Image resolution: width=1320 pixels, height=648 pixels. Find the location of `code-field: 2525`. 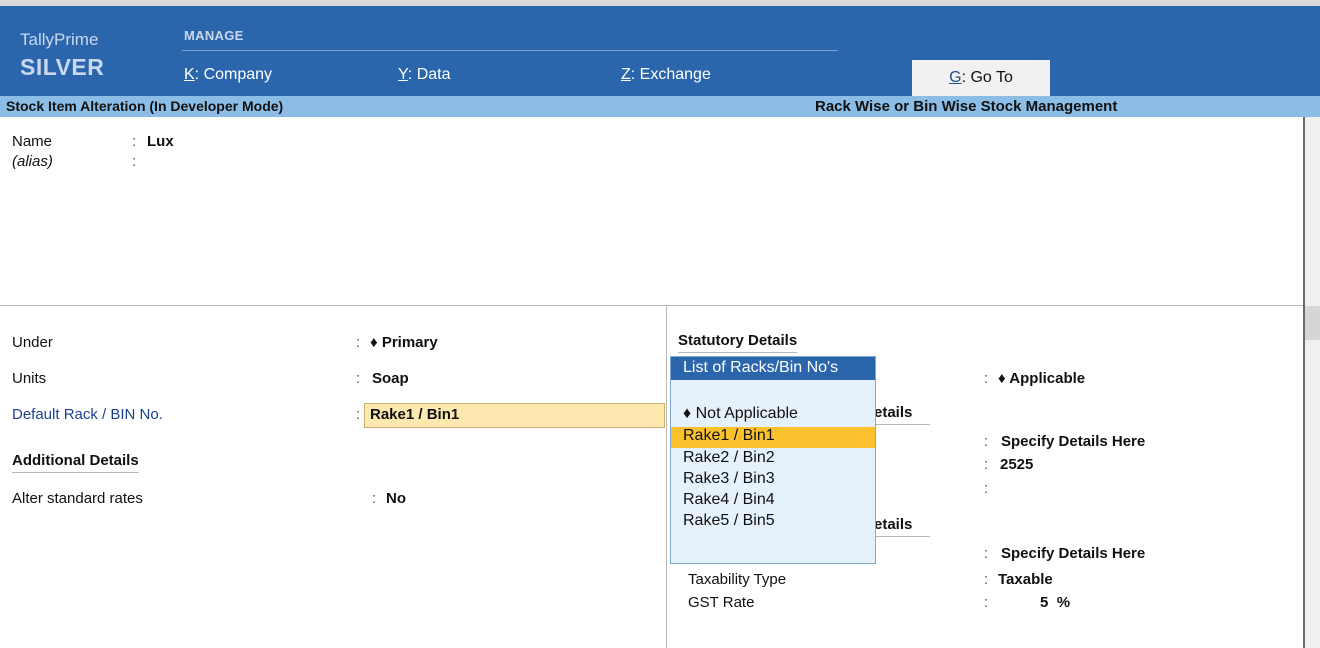

code-field: 2525 is located at coordinates (1016, 464).